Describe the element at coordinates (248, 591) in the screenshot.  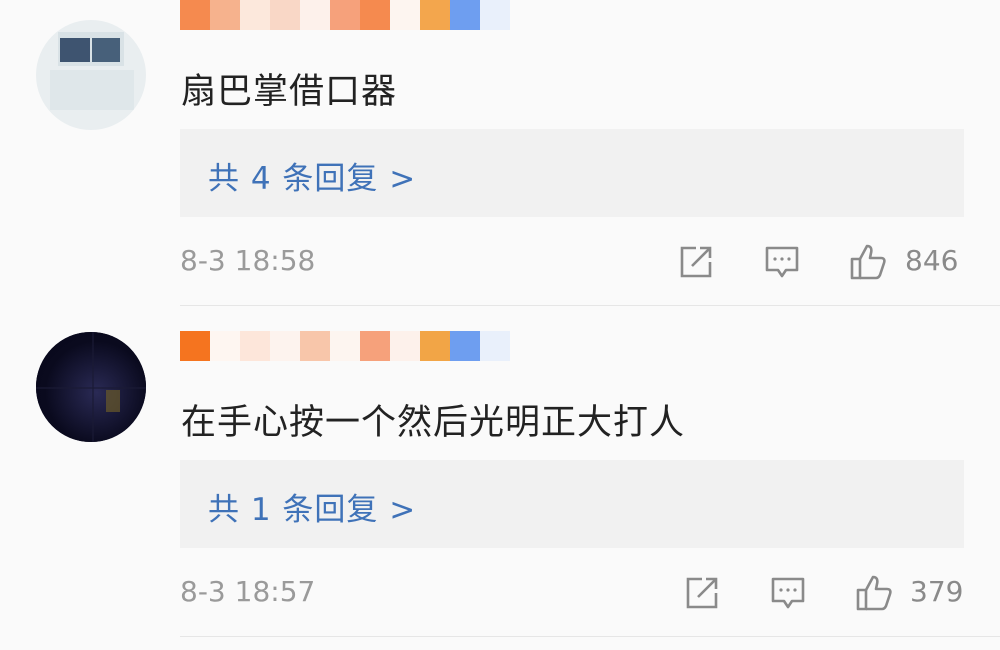
I see `comment-time: 8-3 18:57` at that location.